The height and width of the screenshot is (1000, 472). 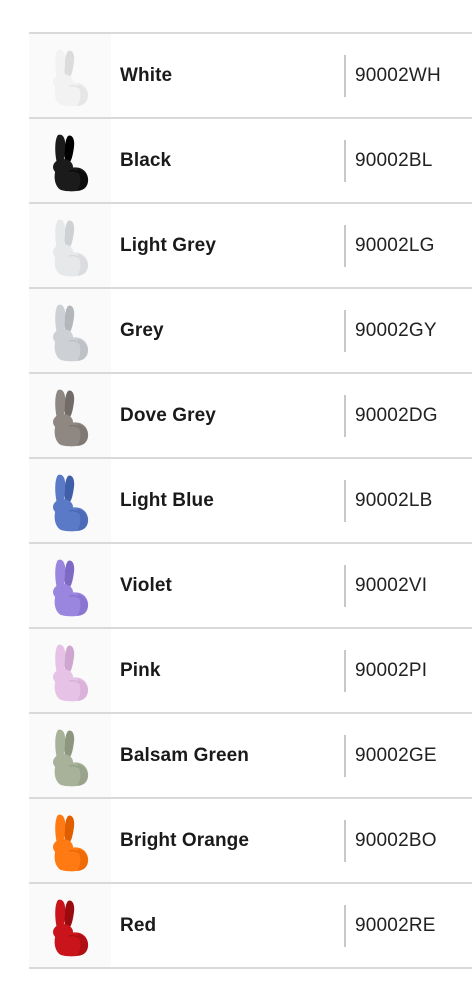 I want to click on variant-row: Light Blue 90002LB, so click(x=250, y=501).